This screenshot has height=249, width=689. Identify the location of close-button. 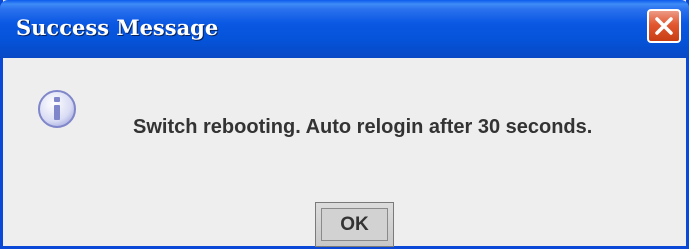
(664, 26).